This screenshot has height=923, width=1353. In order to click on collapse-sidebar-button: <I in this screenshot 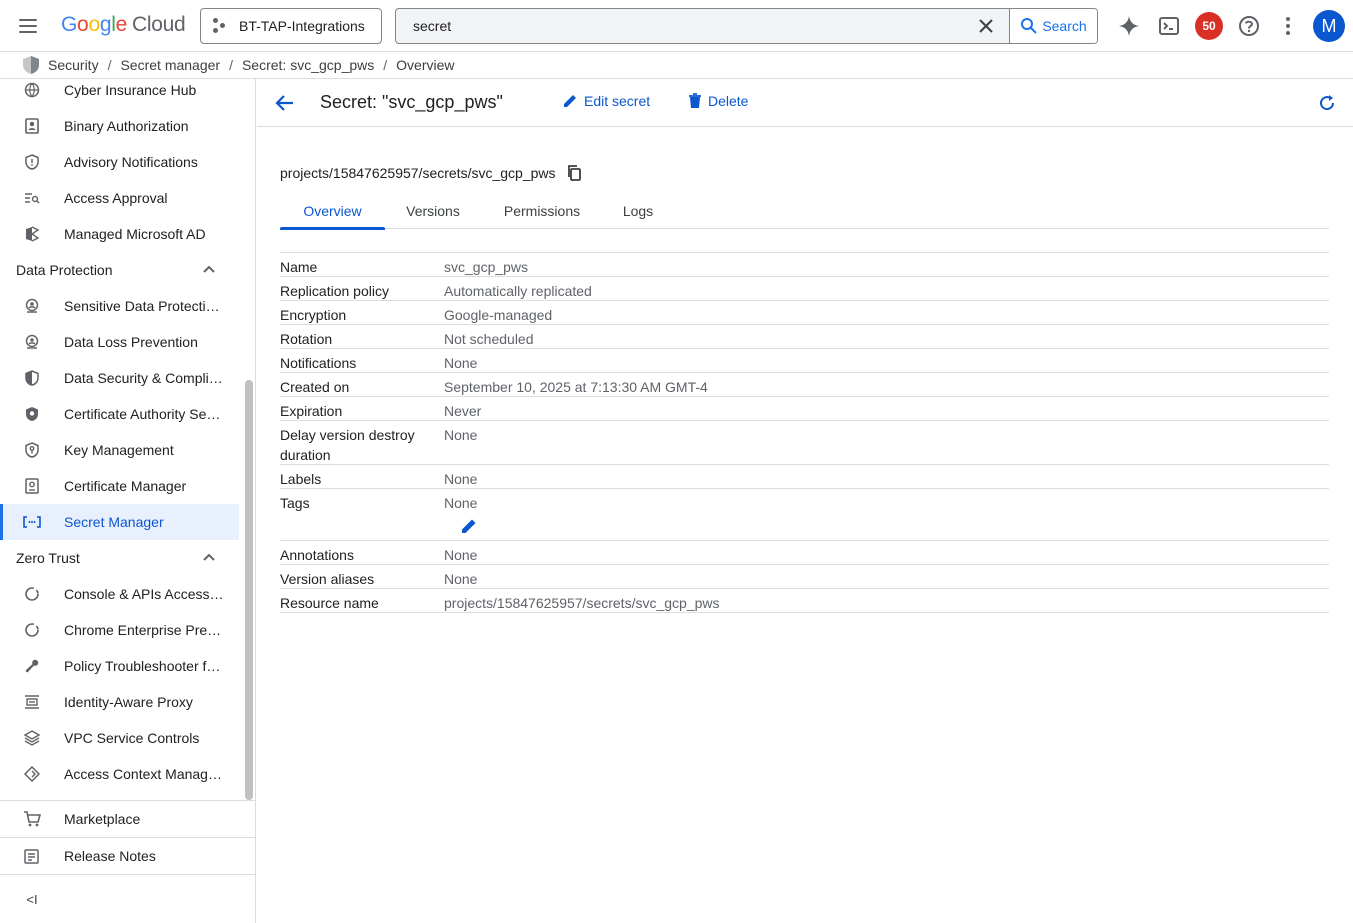, I will do `click(127, 898)`.